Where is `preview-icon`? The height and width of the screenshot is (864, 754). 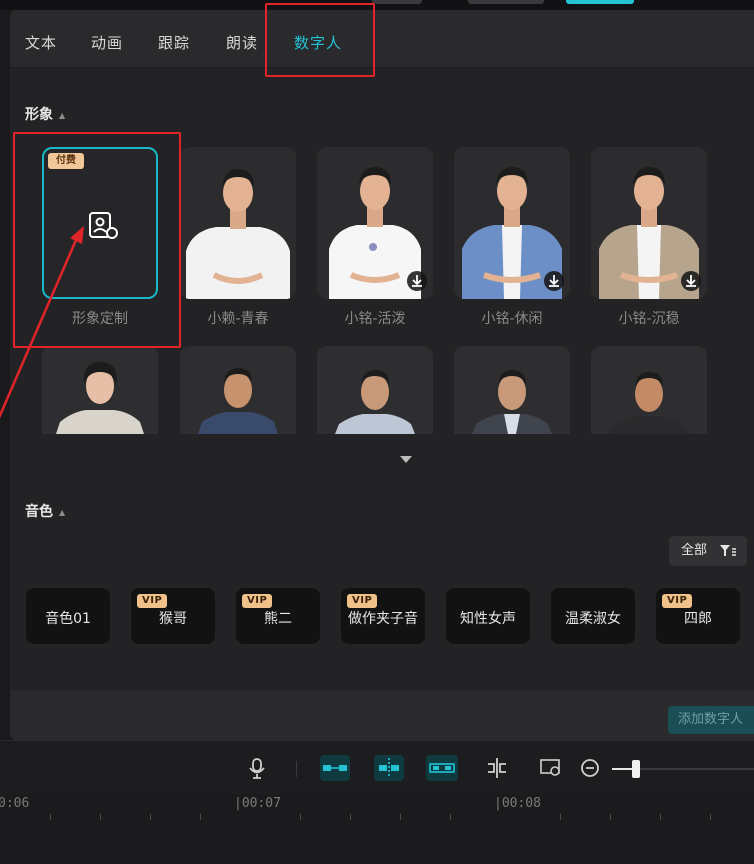
preview-icon is located at coordinates (551, 768).